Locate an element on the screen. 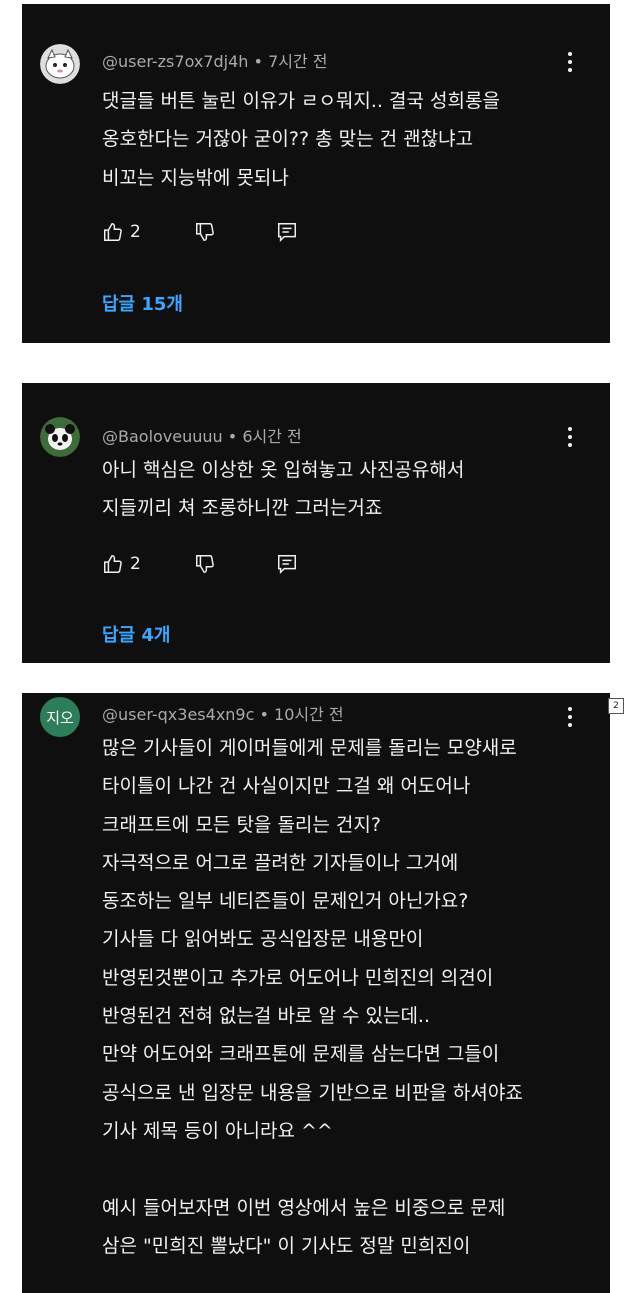 This screenshot has height=1293, width=640. page-number-badge: 2 is located at coordinates (616, 706).